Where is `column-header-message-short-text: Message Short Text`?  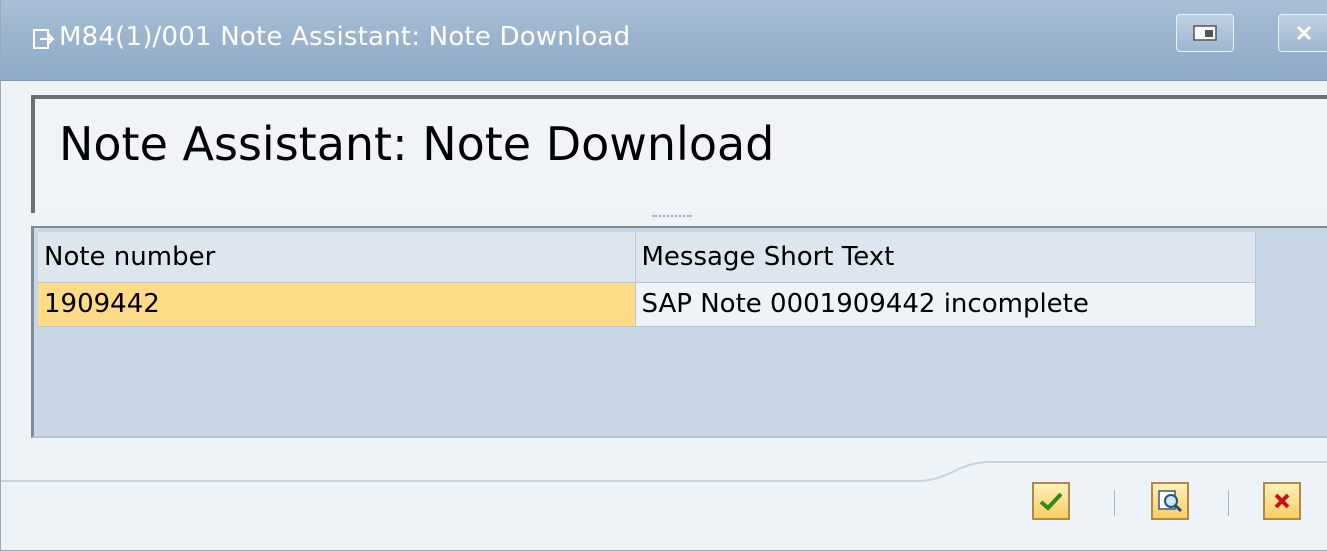
column-header-message-short-text: Message Short Text is located at coordinates (945, 257).